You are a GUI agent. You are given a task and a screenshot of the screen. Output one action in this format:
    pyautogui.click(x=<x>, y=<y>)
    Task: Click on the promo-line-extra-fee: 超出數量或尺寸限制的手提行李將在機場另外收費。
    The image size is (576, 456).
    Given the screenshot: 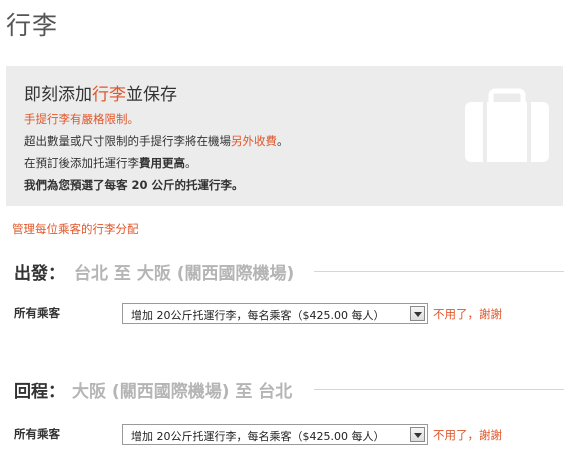 What is the action you would take?
    pyautogui.click(x=156, y=141)
    